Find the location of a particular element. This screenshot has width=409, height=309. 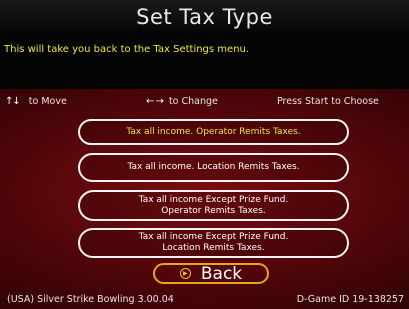

change-hint-label: to Change is located at coordinates (193, 101).